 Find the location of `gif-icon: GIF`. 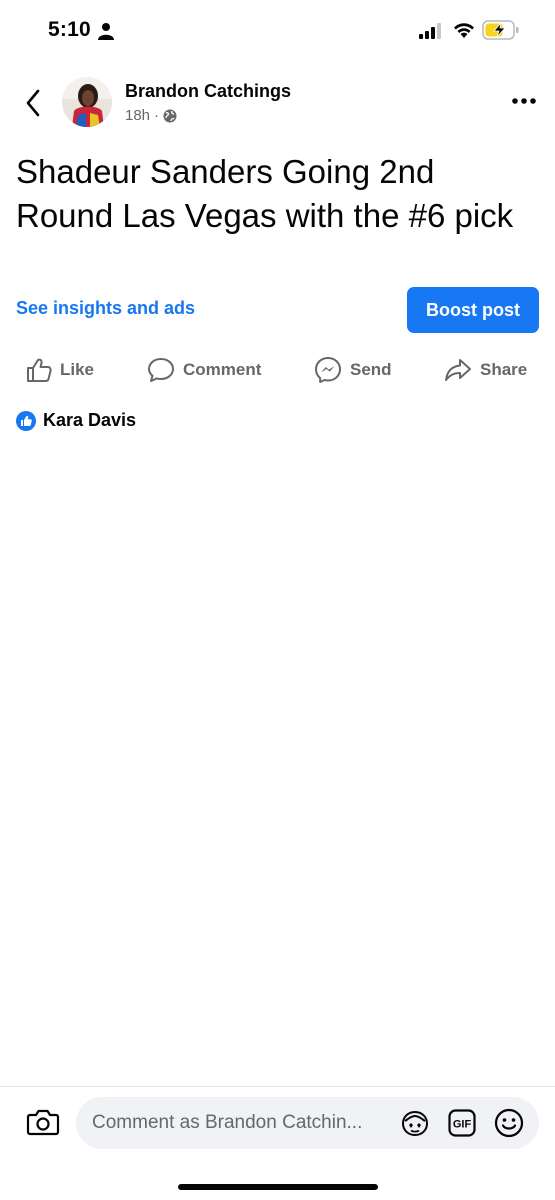

gif-icon: GIF is located at coordinates (462, 1123).